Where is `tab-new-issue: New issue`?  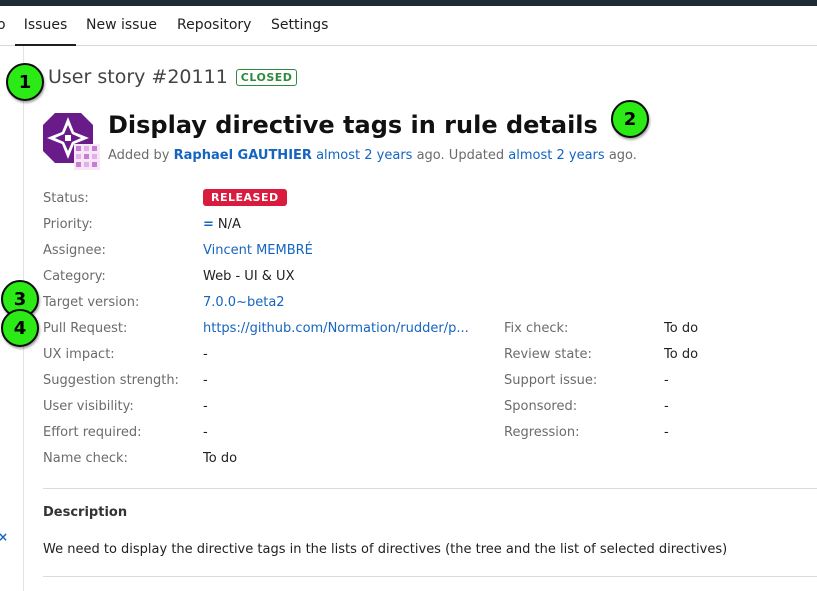 tab-new-issue: New issue is located at coordinates (121, 26).